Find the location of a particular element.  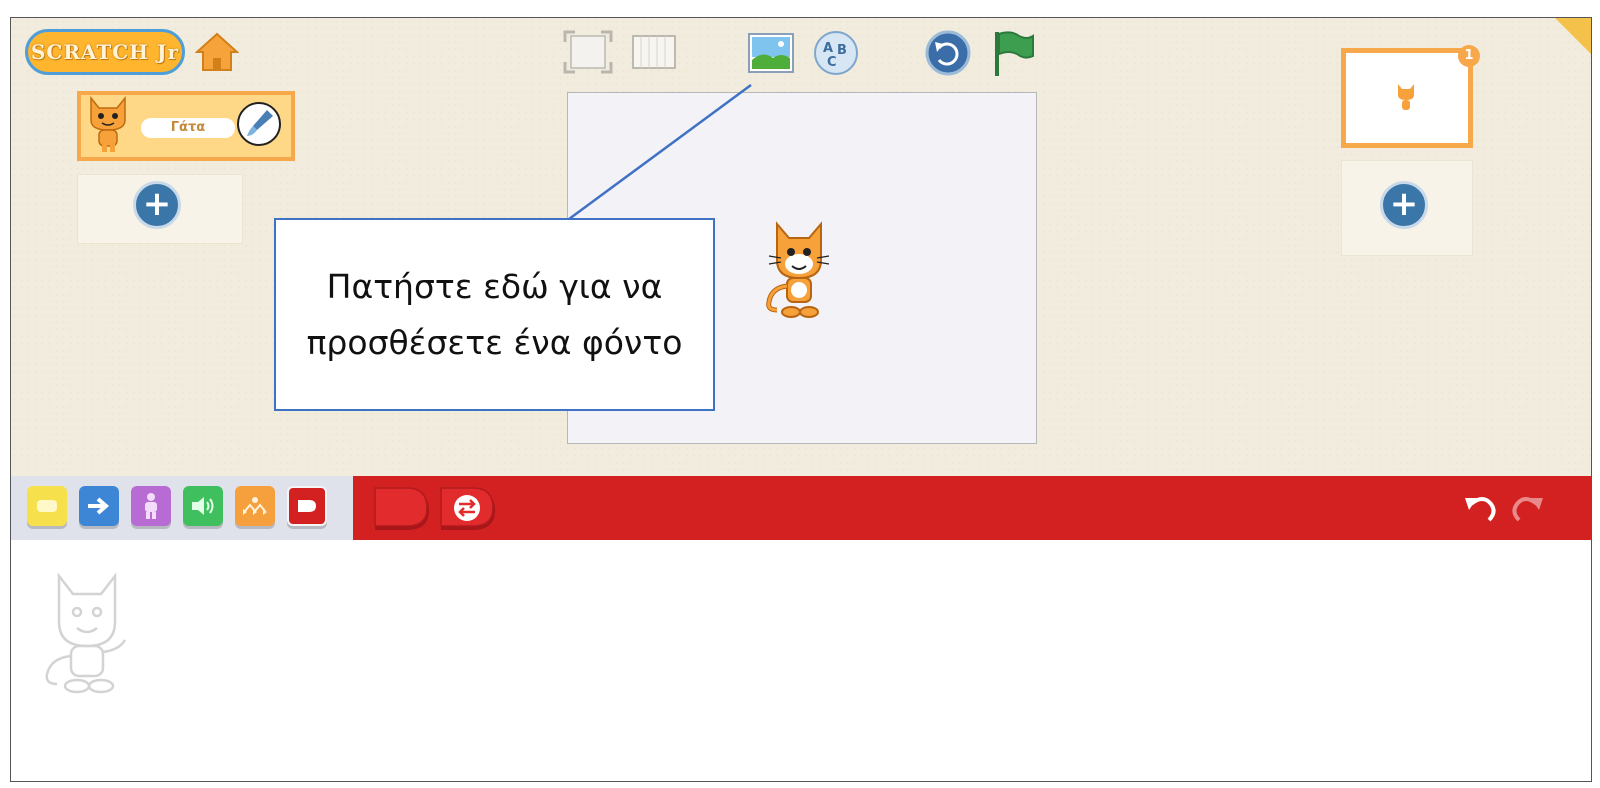

instruction-callout: Πατήστε εδώ για να προσθέσετε ένα φόντο is located at coordinates (494, 314).